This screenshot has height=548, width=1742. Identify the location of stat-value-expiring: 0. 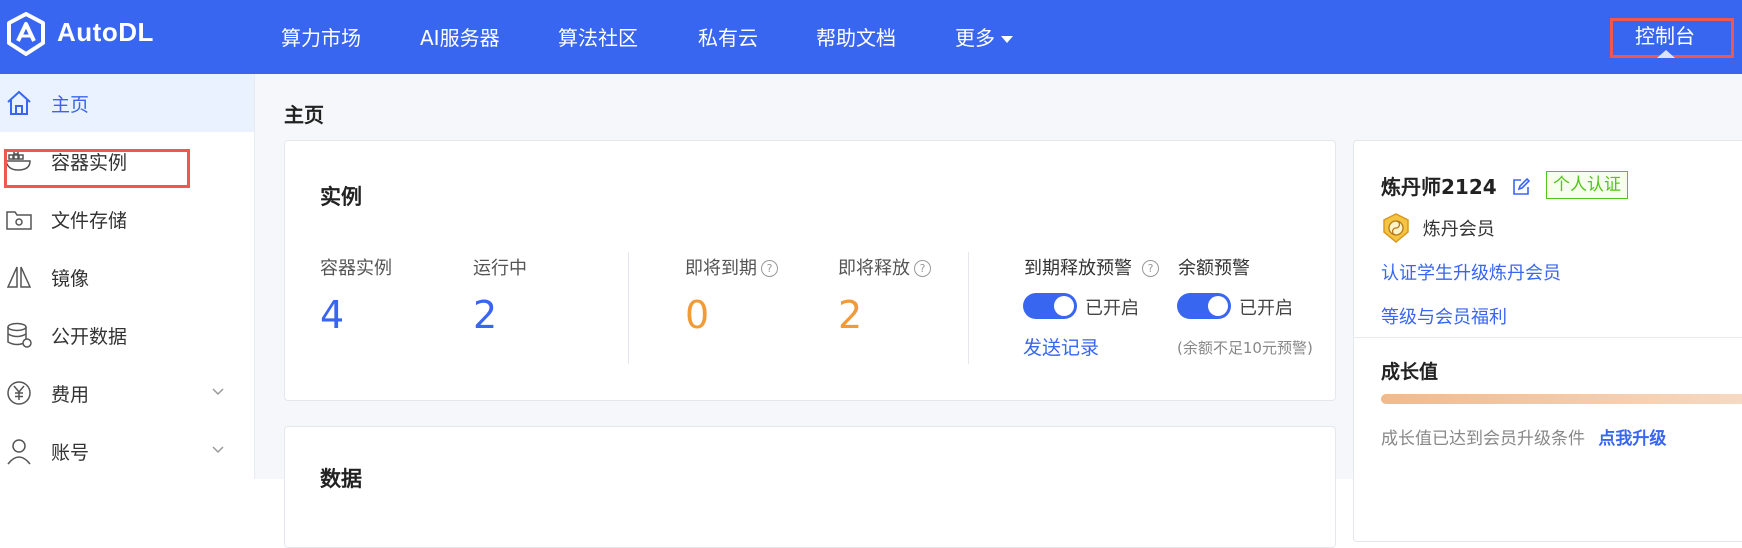
(697, 315).